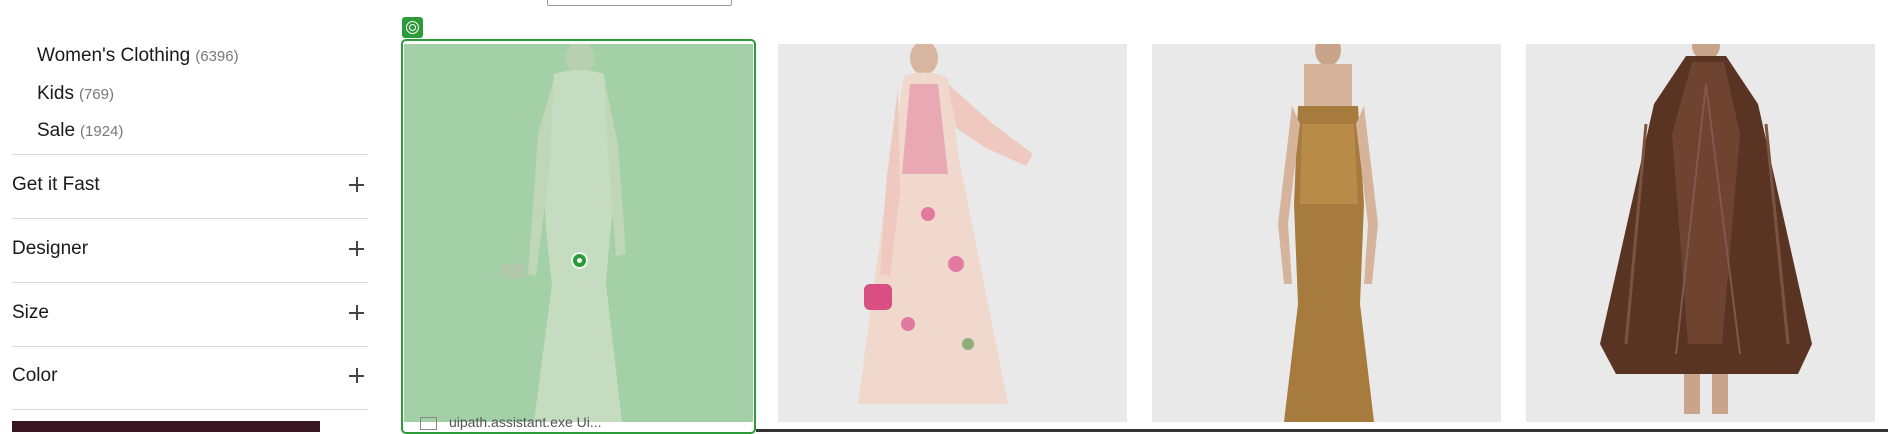 The height and width of the screenshot is (434, 1888). What do you see at coordinates (190, 250) in the screenshot?
I see `facet-designer: Designer` at bounding box center [190, 250].